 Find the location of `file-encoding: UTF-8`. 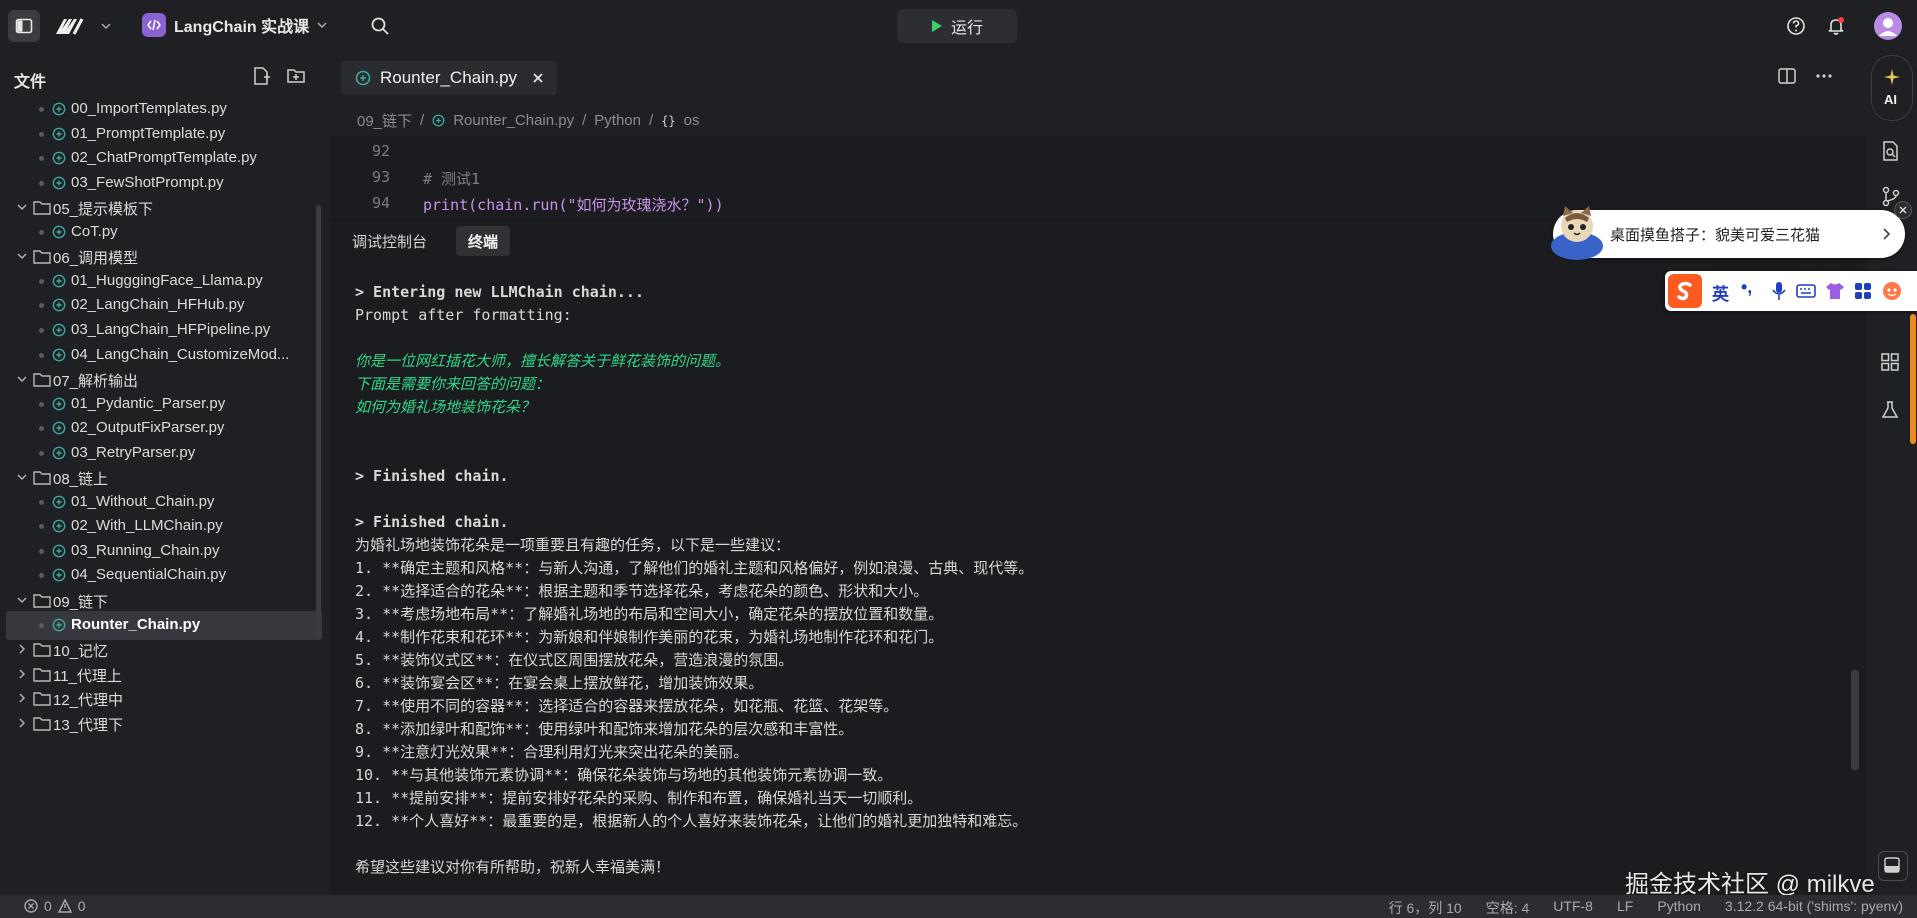

file-encoding: UTF-8 is located at coordinates (1573, 908).